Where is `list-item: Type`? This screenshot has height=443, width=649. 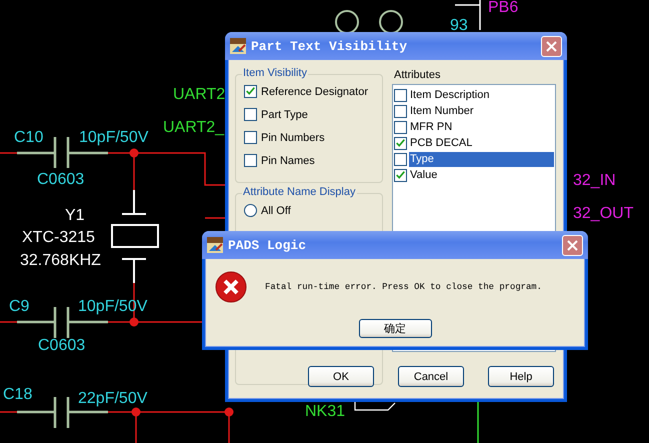 list-item: Type is located at coordinates (481, 159).